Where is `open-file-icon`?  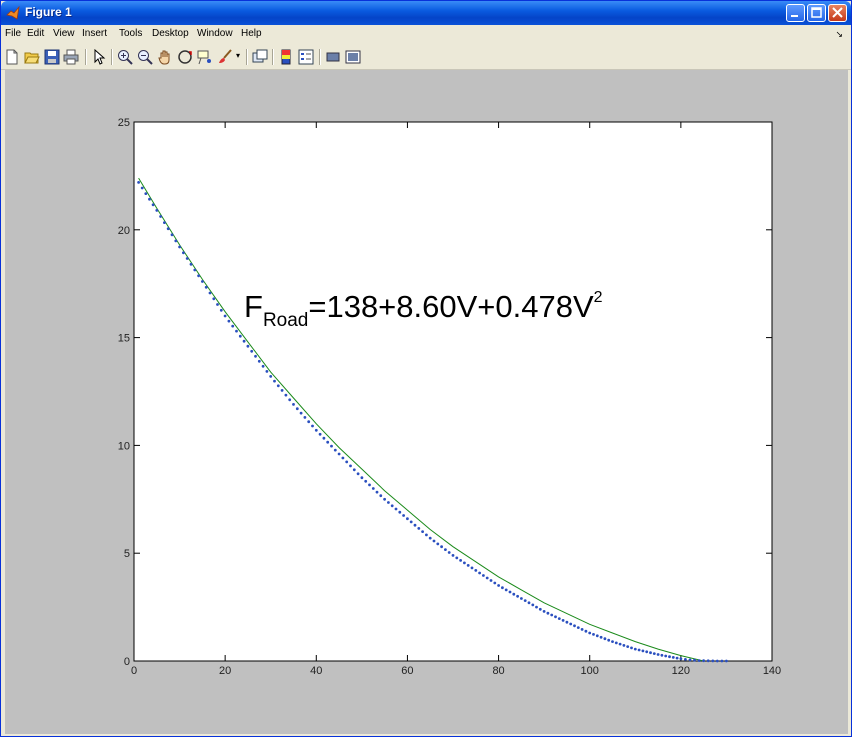 open-file-icon is located at coordinates (32, 57).